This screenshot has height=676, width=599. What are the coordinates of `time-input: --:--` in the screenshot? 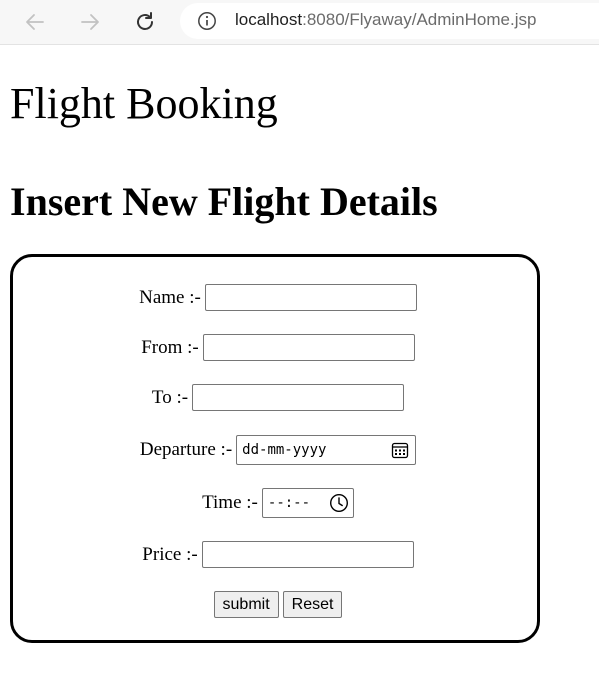 It's located at (307, 503).